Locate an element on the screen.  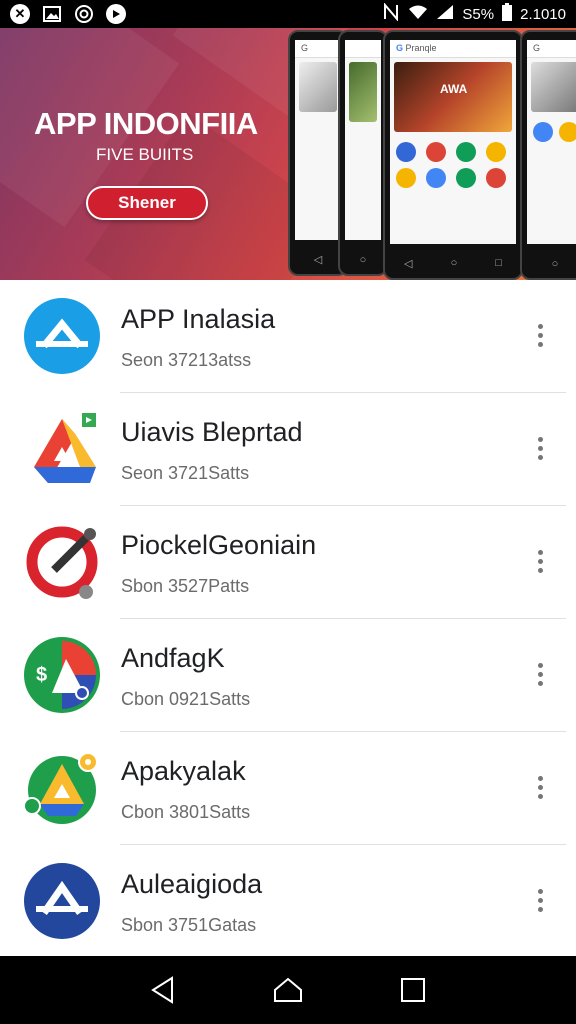
phone-search-text: Pranqle is located at coordinates (421, 48).